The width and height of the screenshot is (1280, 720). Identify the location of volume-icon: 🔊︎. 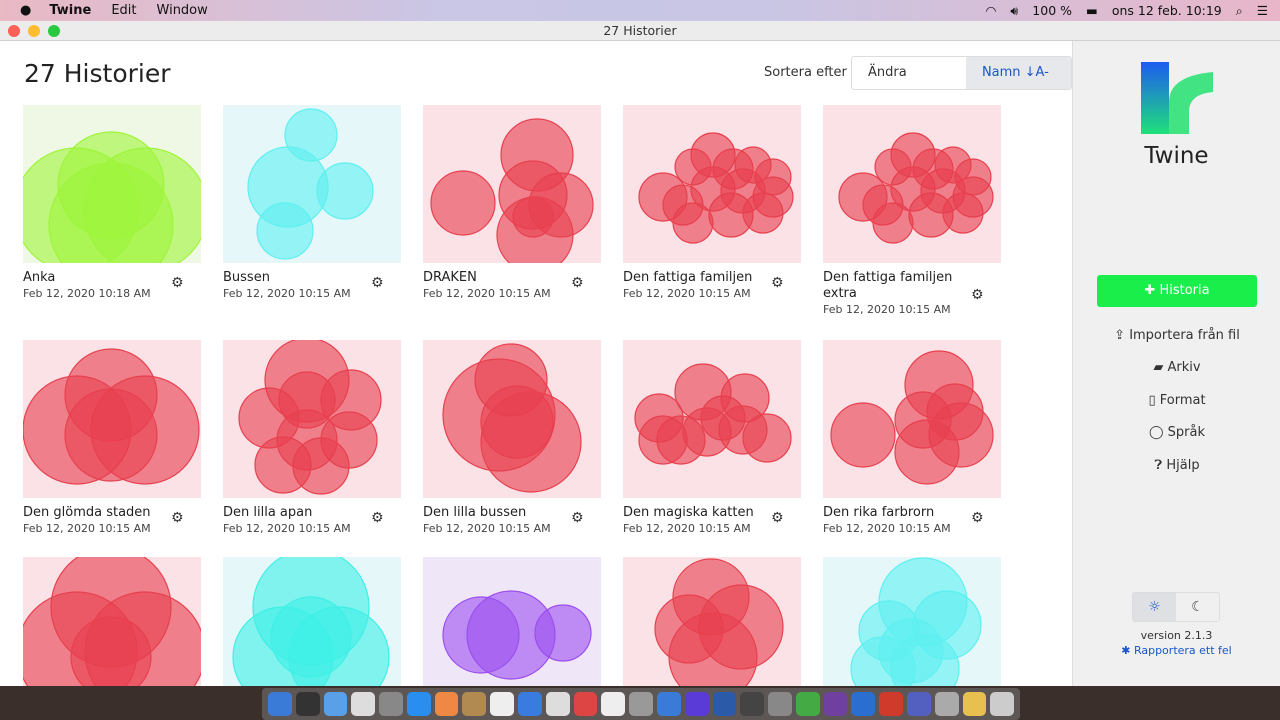
(1014, 11).